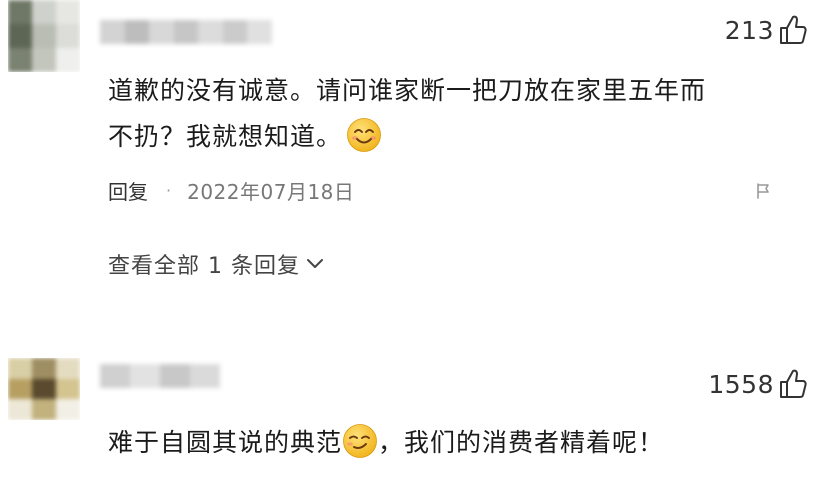 The image size is (826, 482). What do you see at coordinates (225, 136) in the screenshot?
I see `comment-text-fragment: 不扔？我就想知道。` at bounding box center [225, 136].